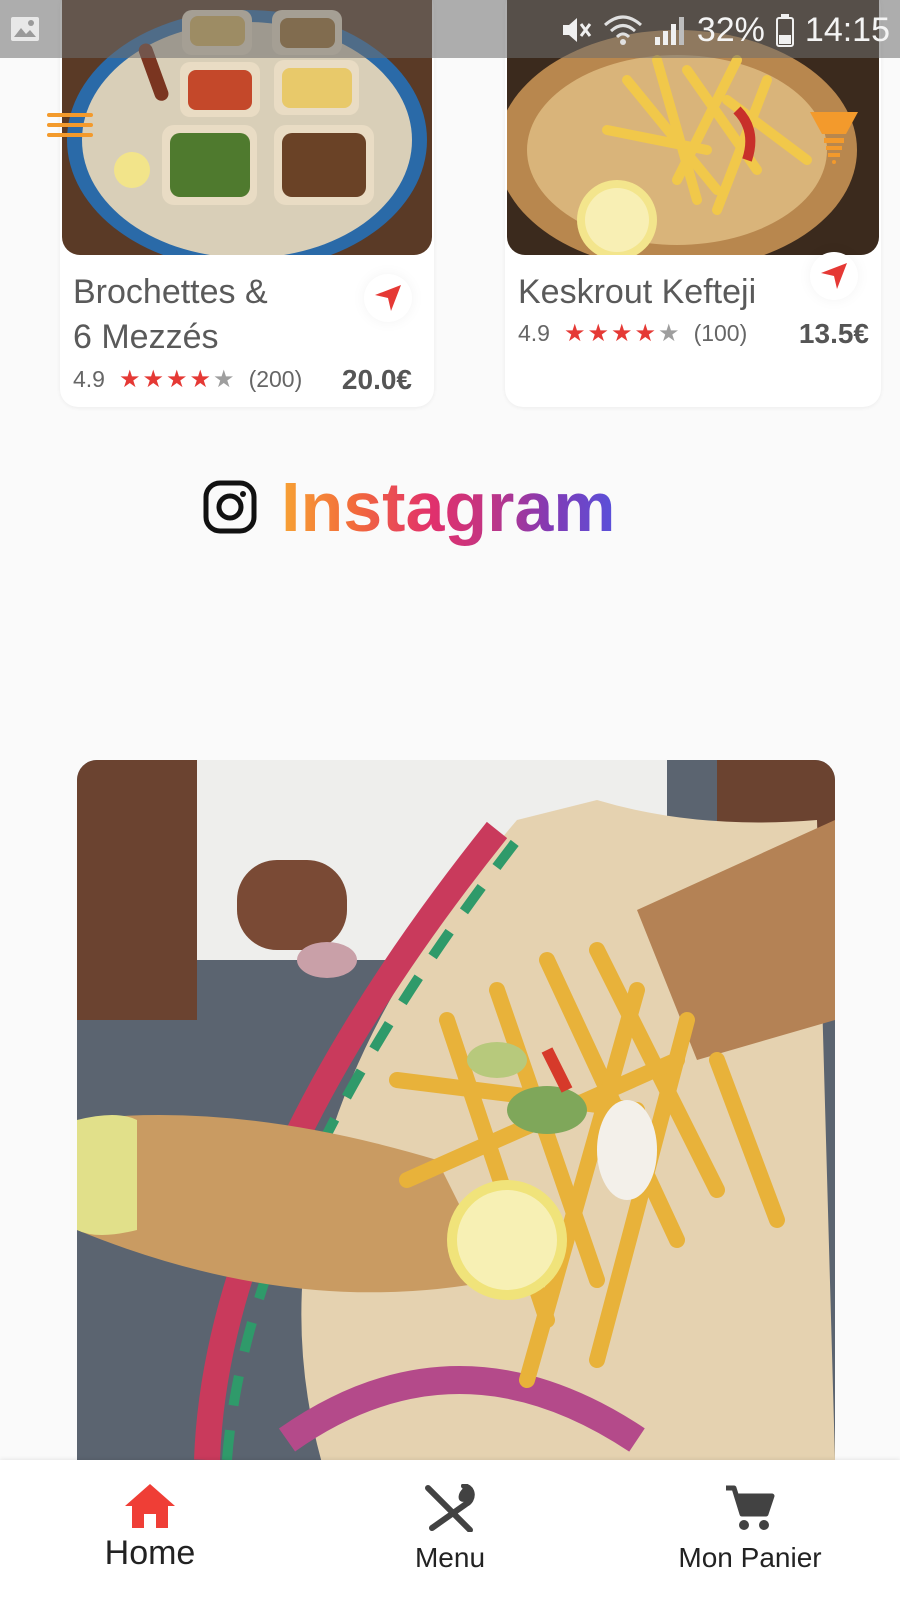 This screenshot has height=1600, width=900. What do you see at coordinates (450, 29) in the screenshot?
I see `status-bar: 32% 14:15` at bounding box center [450, 29].